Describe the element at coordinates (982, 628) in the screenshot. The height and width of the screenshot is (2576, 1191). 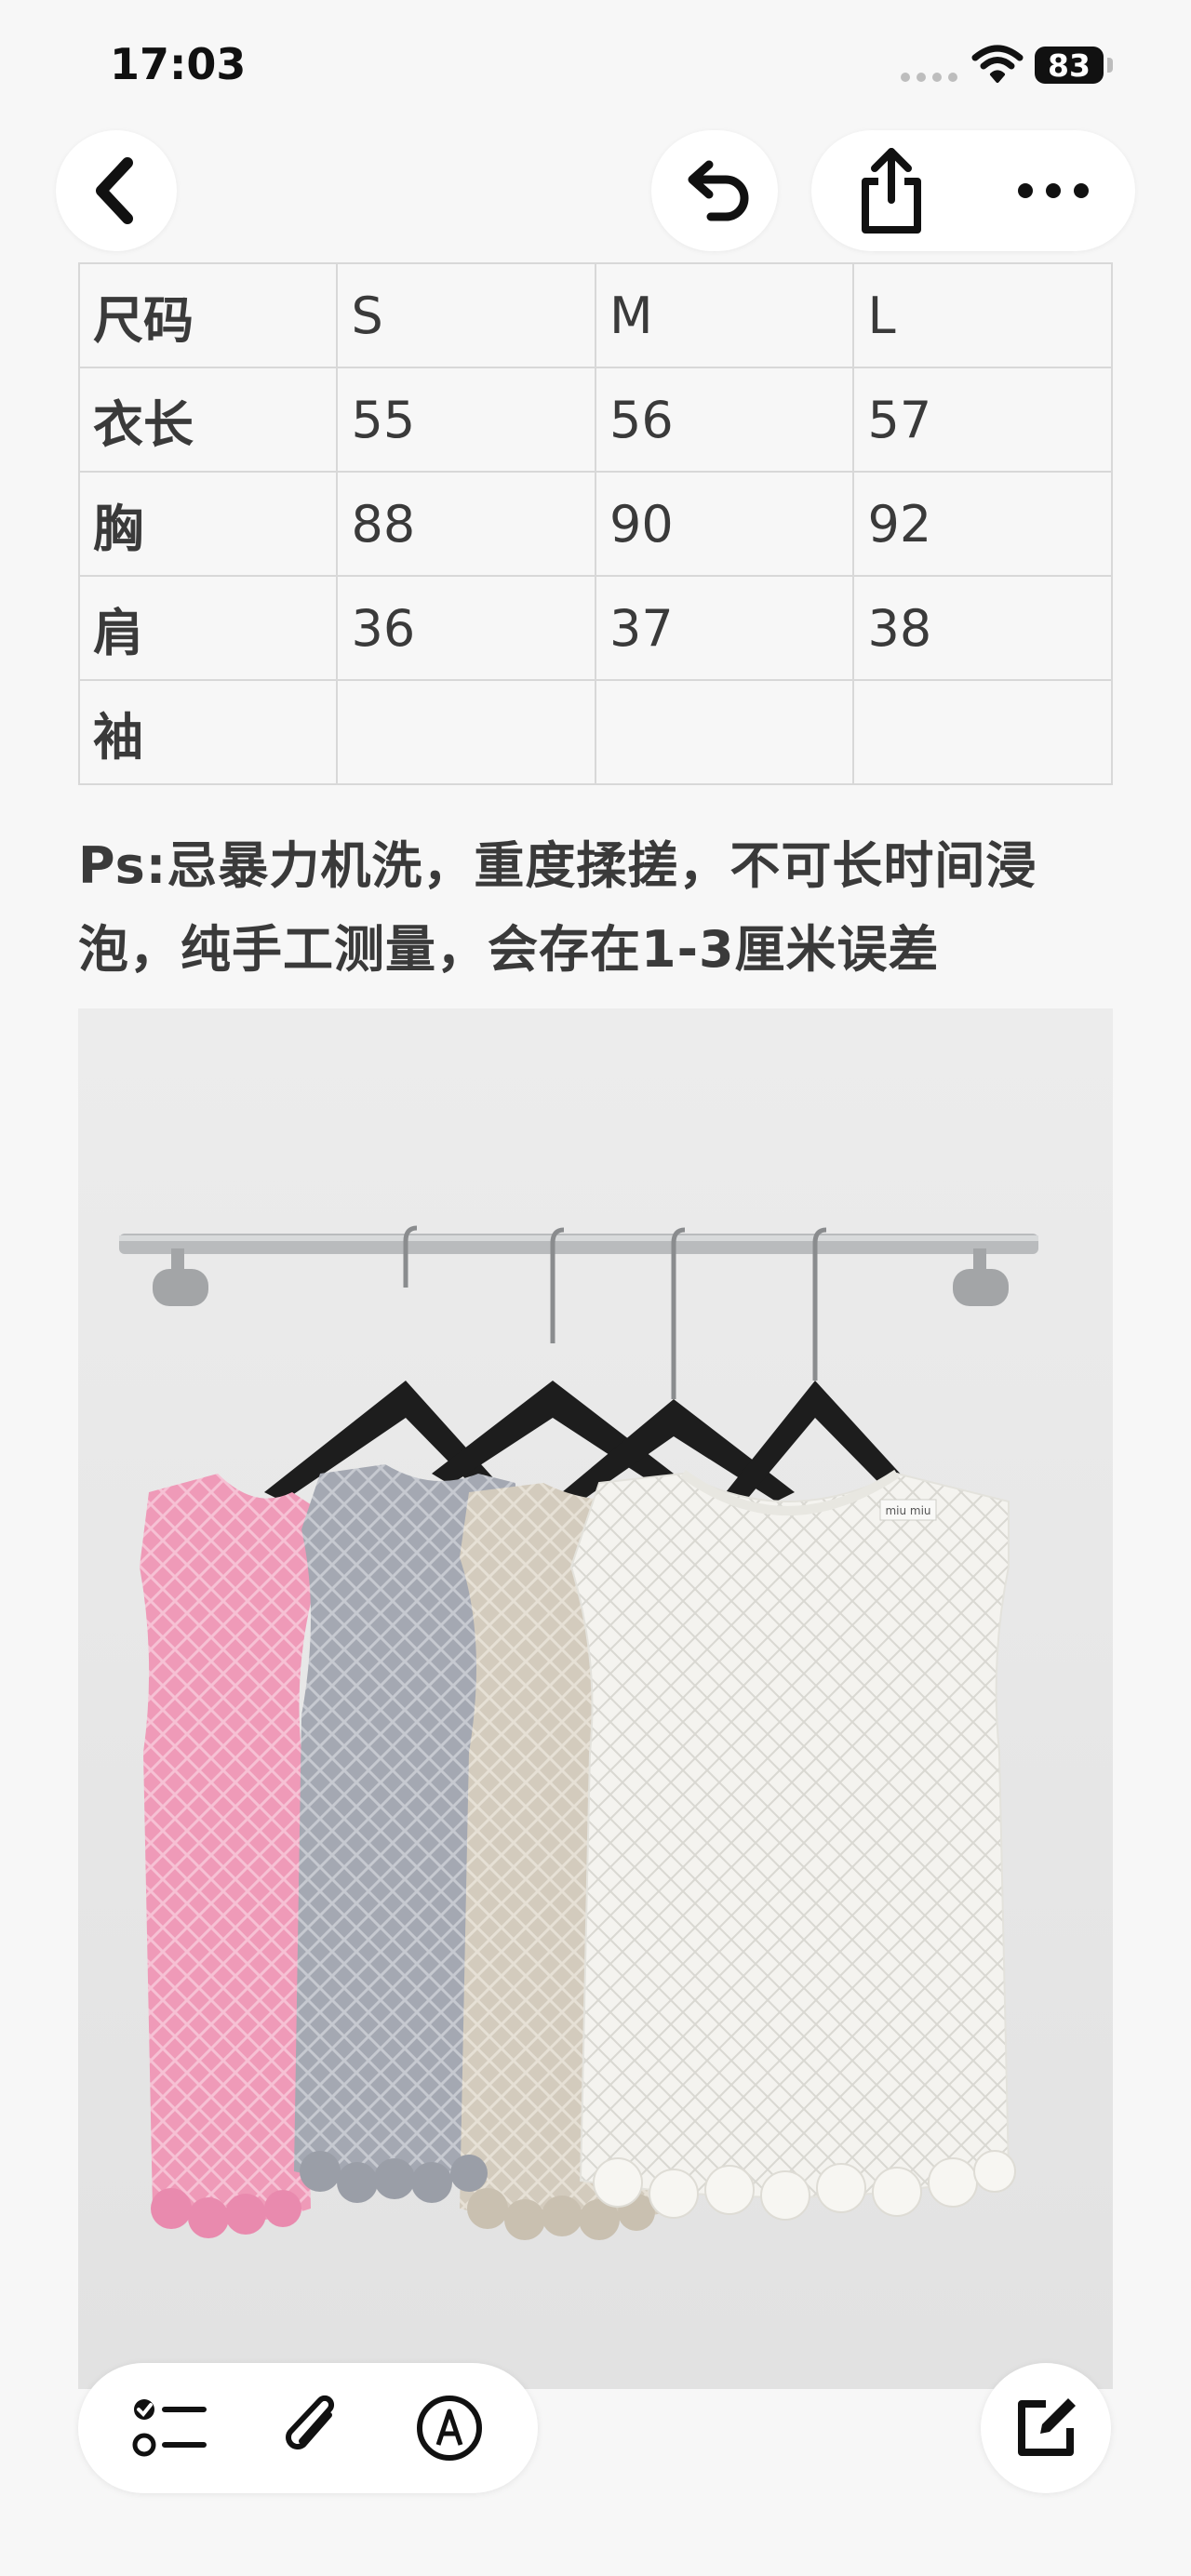
I see `table-cell: 38` at that location.